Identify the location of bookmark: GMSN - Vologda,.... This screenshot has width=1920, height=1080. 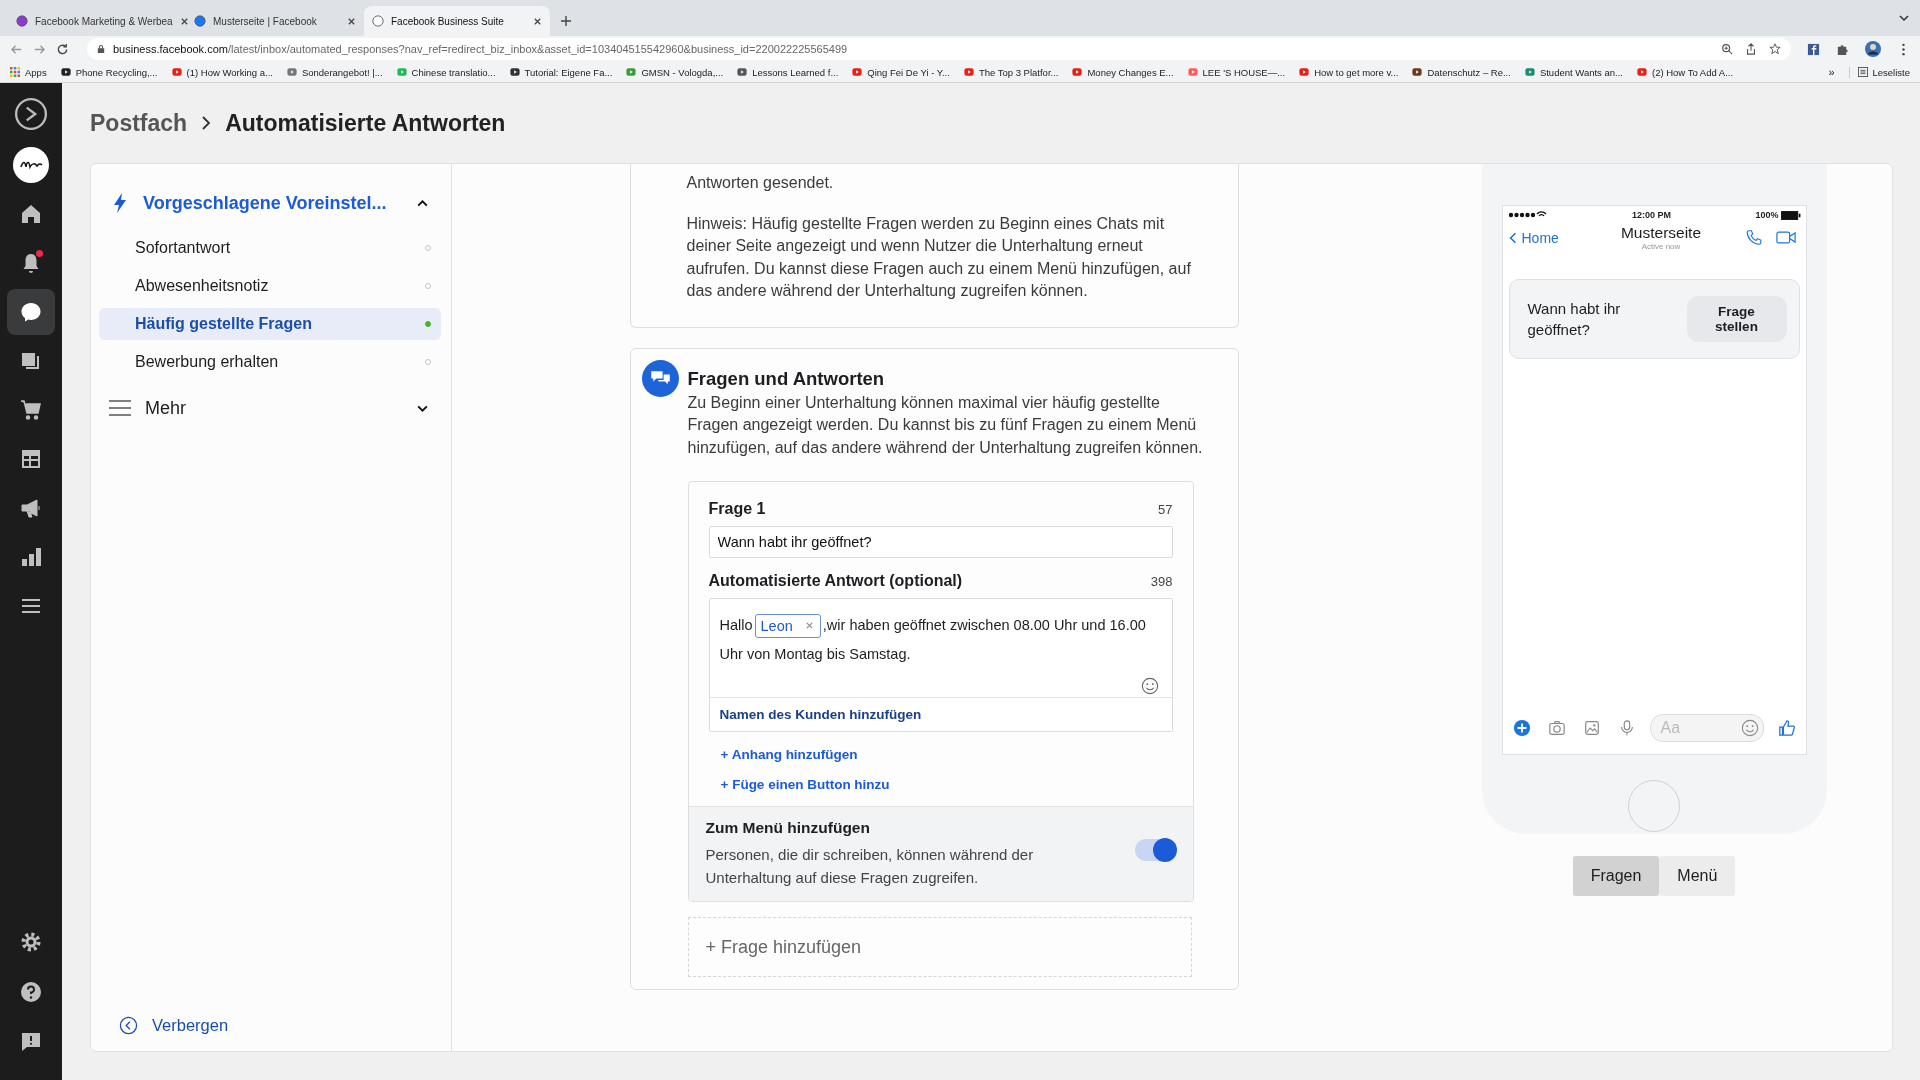
(675, 72).